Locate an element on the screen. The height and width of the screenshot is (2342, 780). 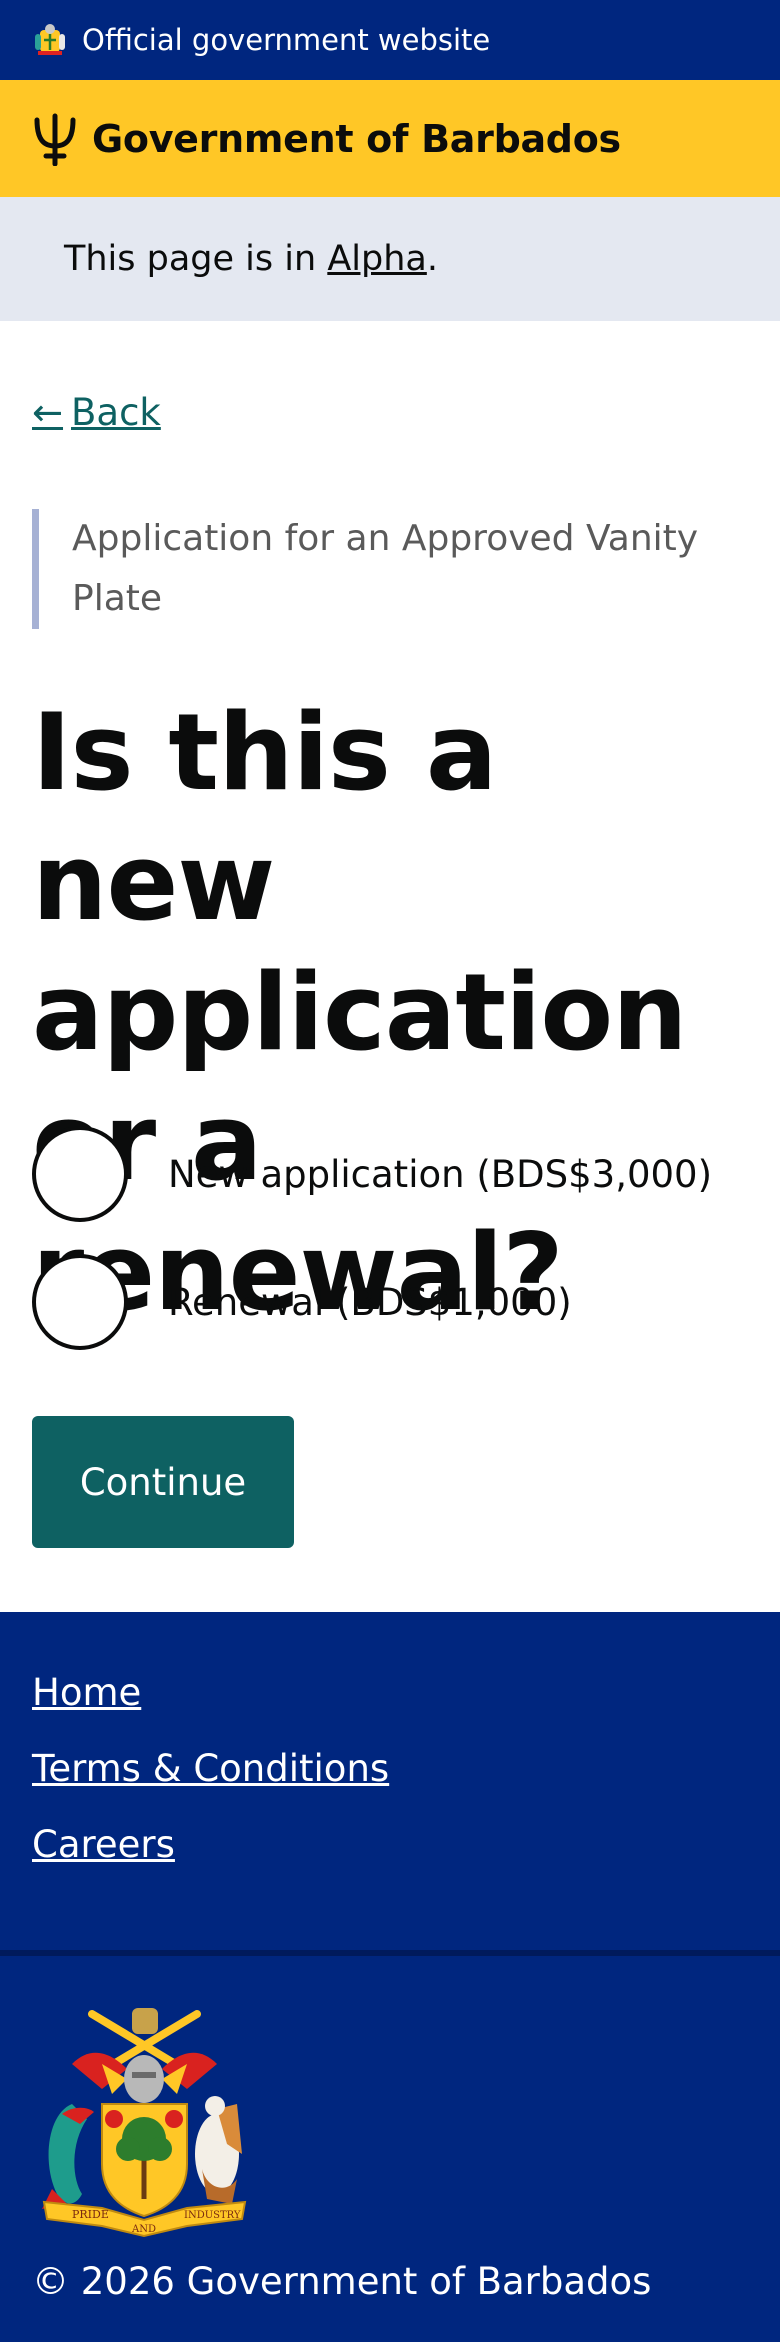
radio-option-new-application: New application (BDS$3,000) is located at coordinates (372, 1174).